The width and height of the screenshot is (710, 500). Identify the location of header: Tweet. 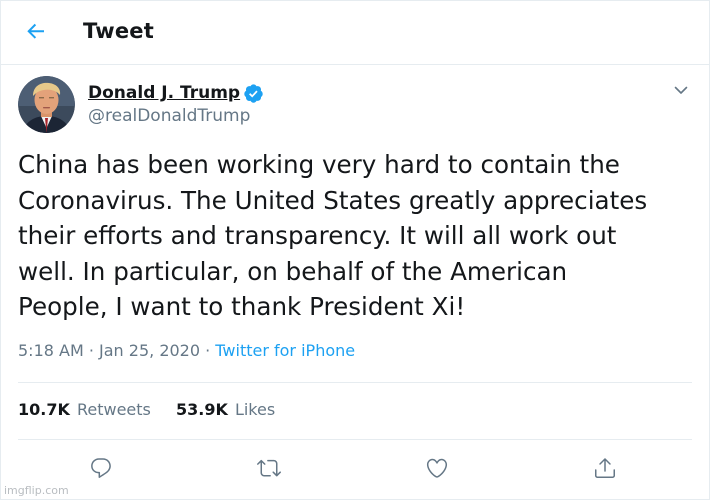
(355, 32).